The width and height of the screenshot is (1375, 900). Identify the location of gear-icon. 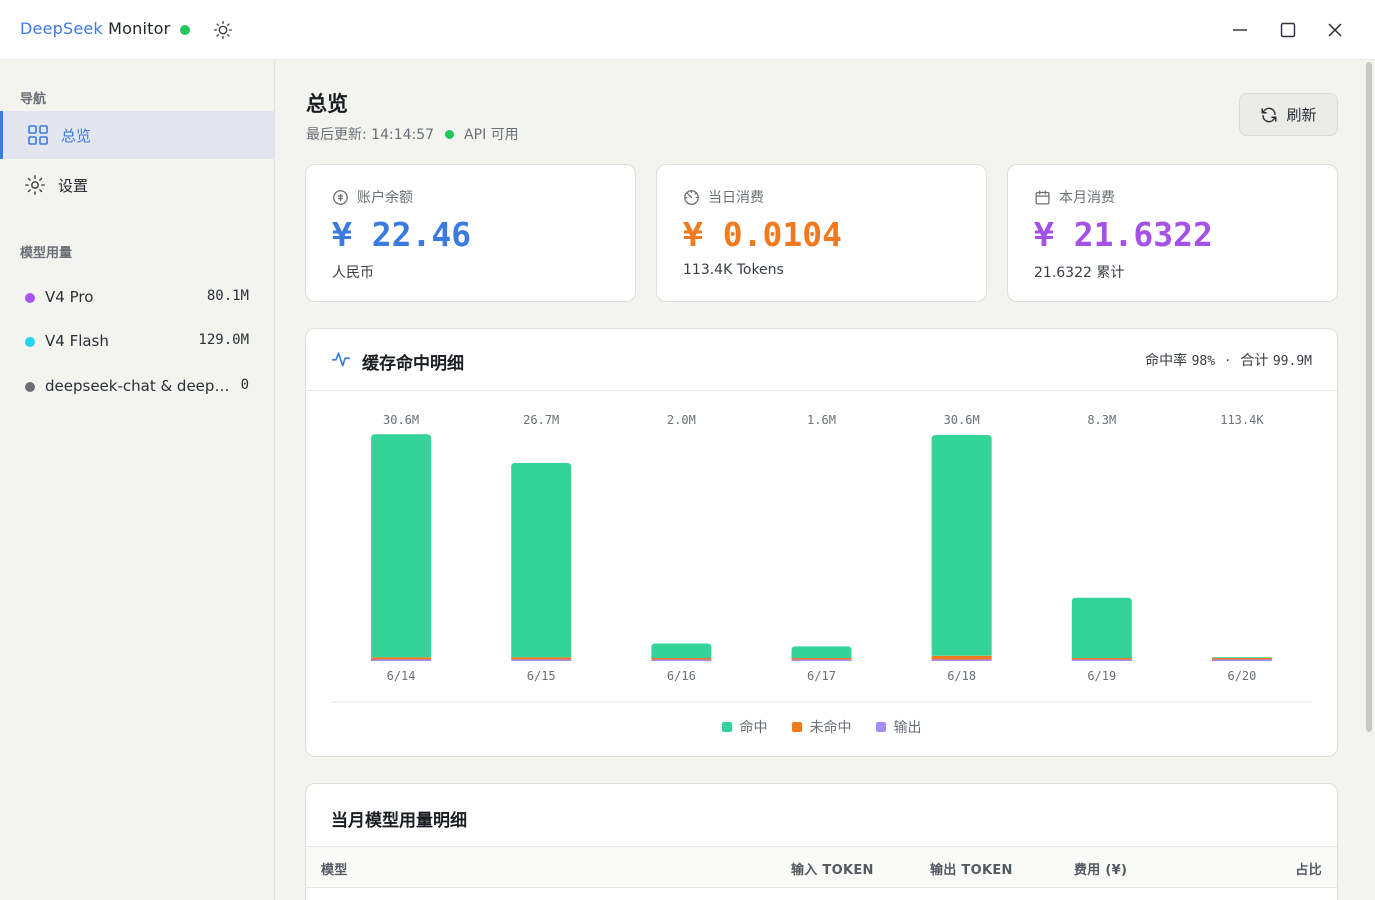
(35, 185).